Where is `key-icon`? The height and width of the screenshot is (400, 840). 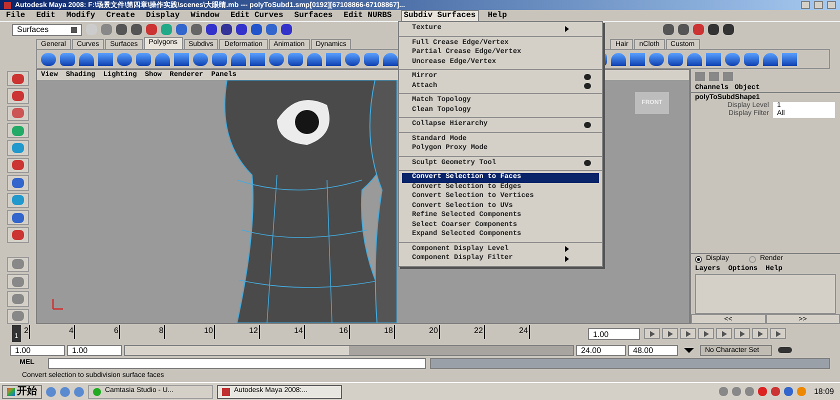
key-icon is located at coordinates (785, 350).